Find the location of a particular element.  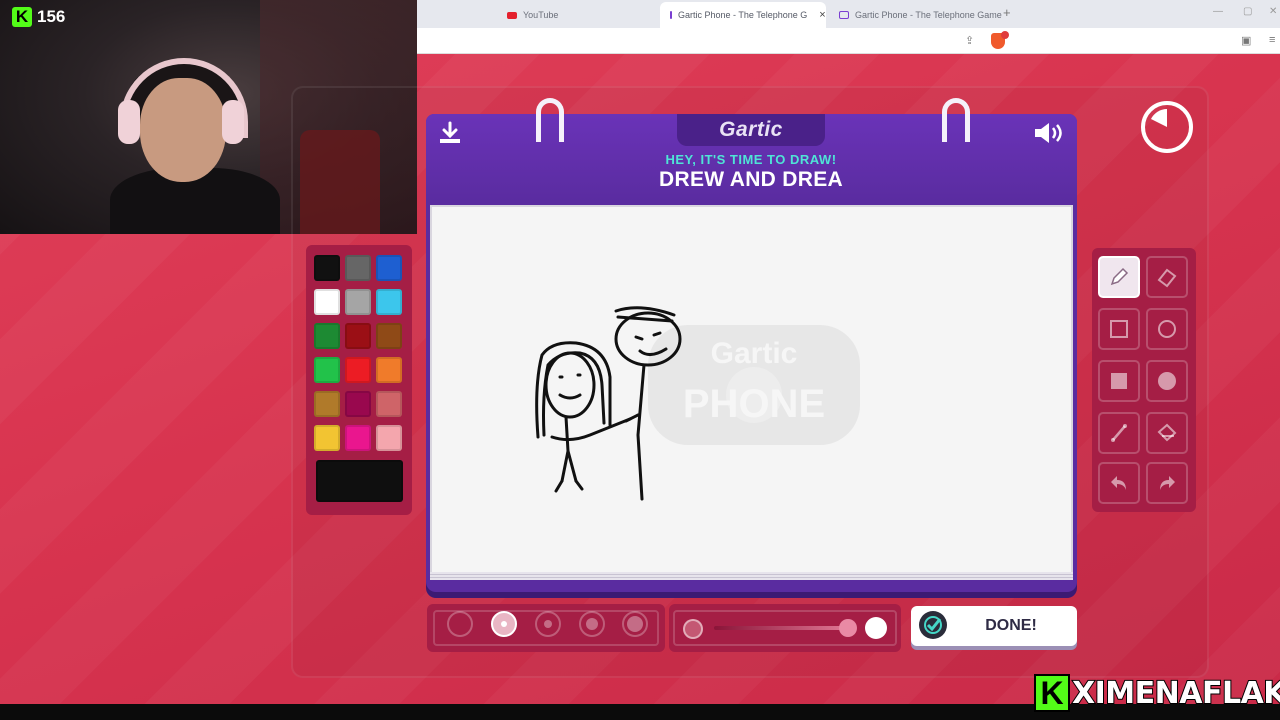

download-icon is located at coordinates (450, 135).